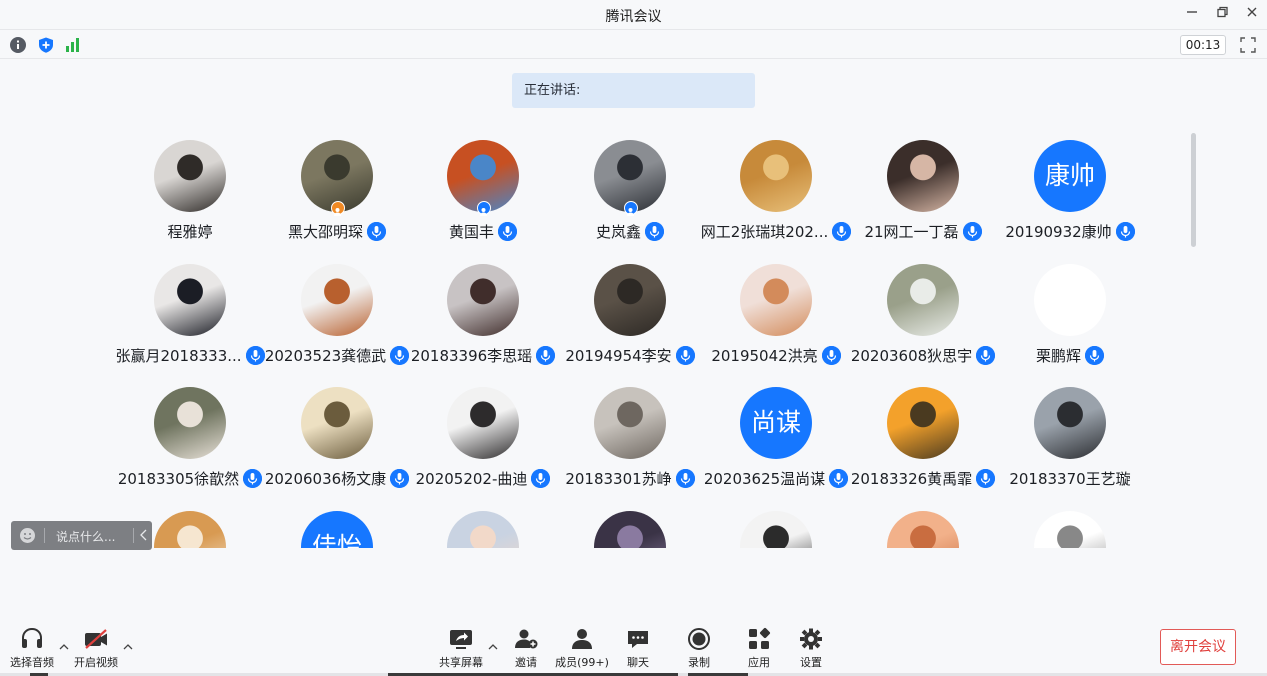 The width and height of the screenshot is (1267, 676). I want to click on invite-button: 邀请, so click(526, 650).